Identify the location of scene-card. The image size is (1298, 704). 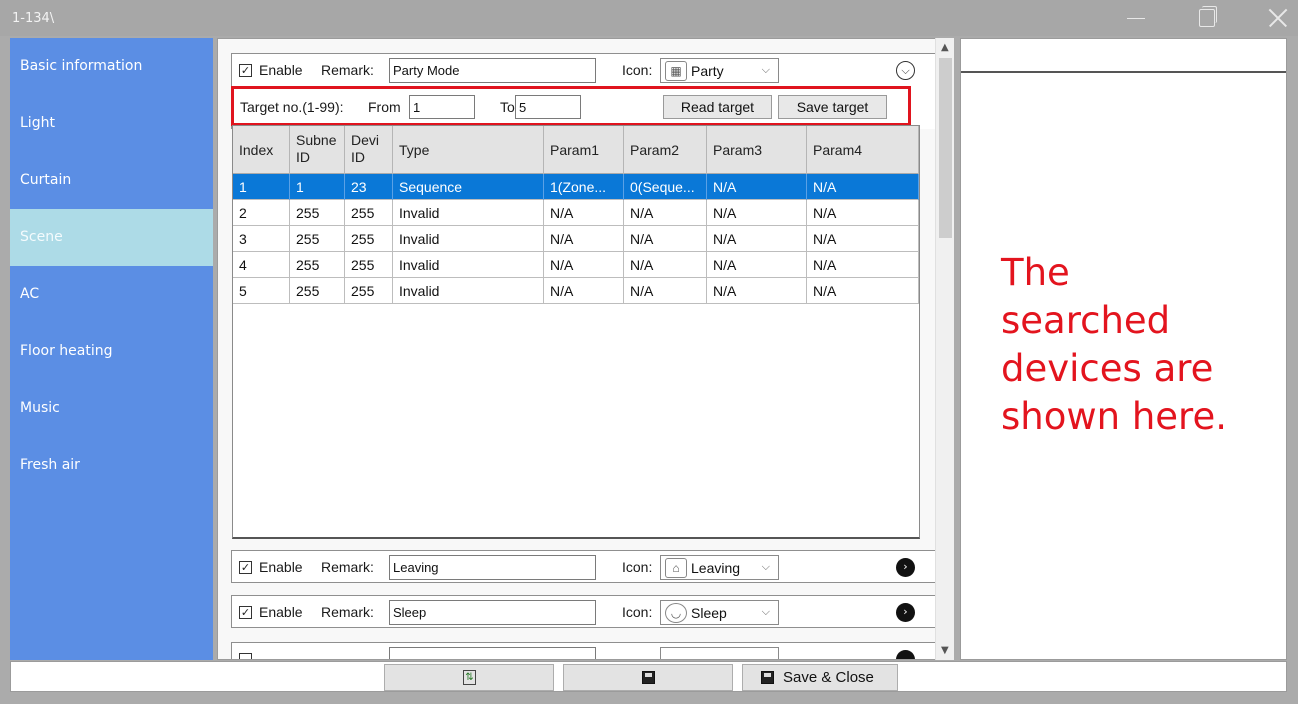
(584, 650).